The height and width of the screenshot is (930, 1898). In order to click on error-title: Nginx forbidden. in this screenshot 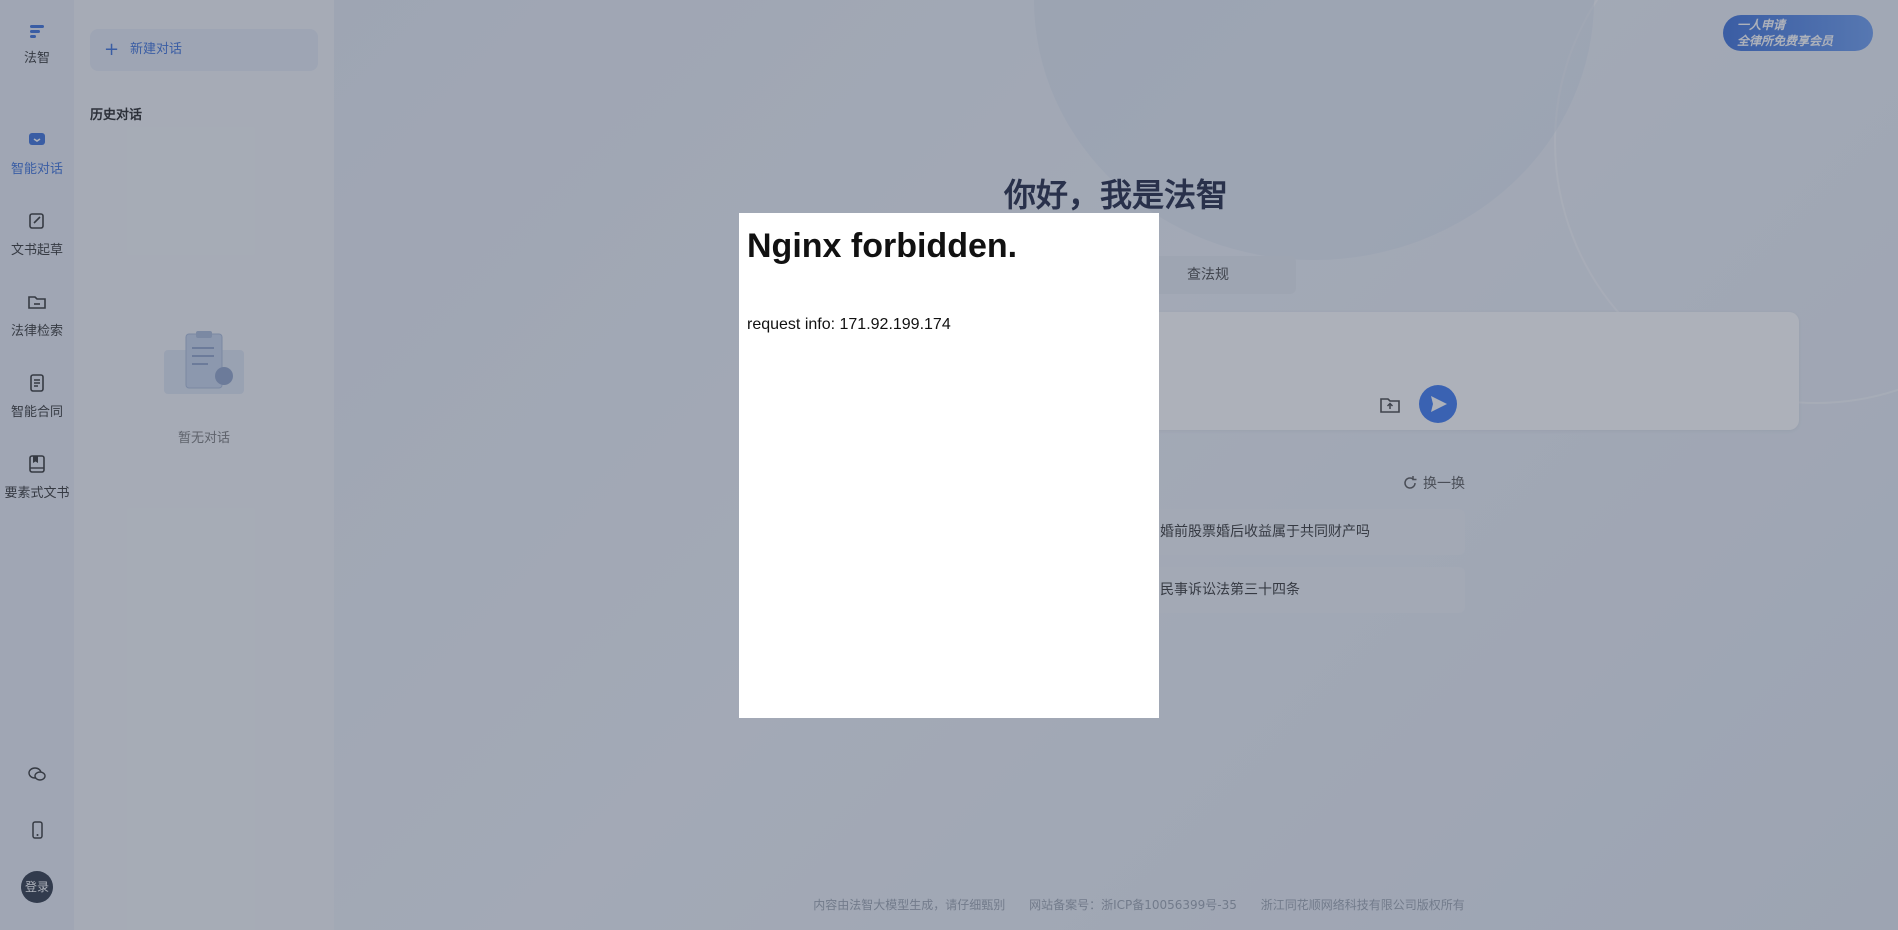, I will do `click(882, 246)`.